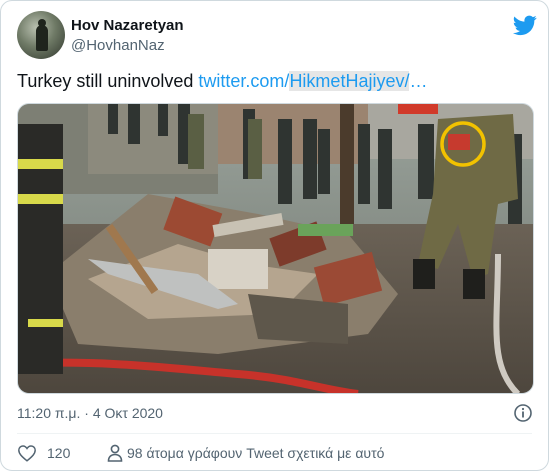 The image size is (549, 471). Describe the element at coordinates (274, 433) in the screenshot. I see `divider` at that location.